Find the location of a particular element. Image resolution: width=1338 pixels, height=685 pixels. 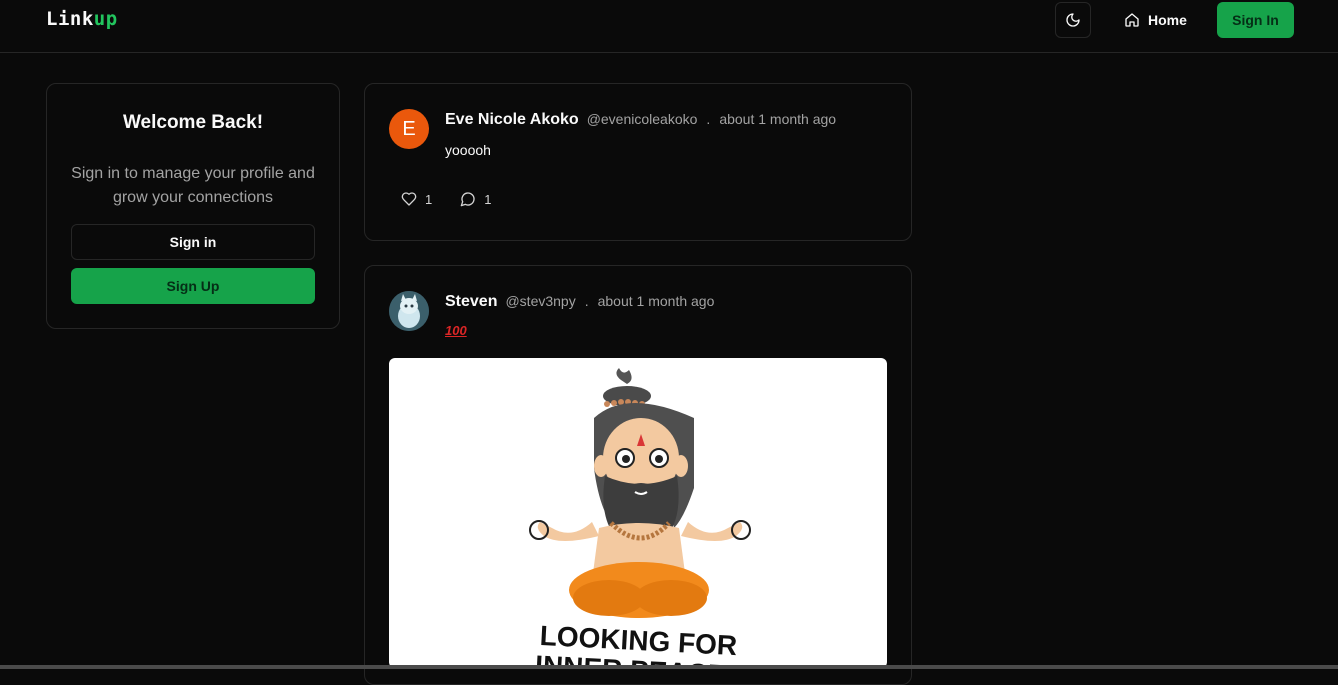

avatar: E is located at coordinates (409, 129).